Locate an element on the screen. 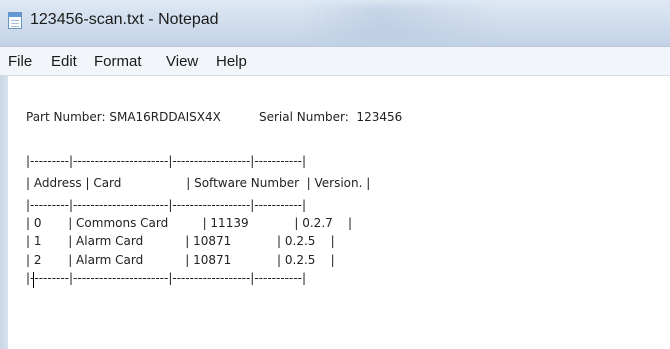 Image resolution: width=670 pixels, height=349 pixels. window-title: 123456-scan.txt - Notepad is located at coordinates (124, 19).